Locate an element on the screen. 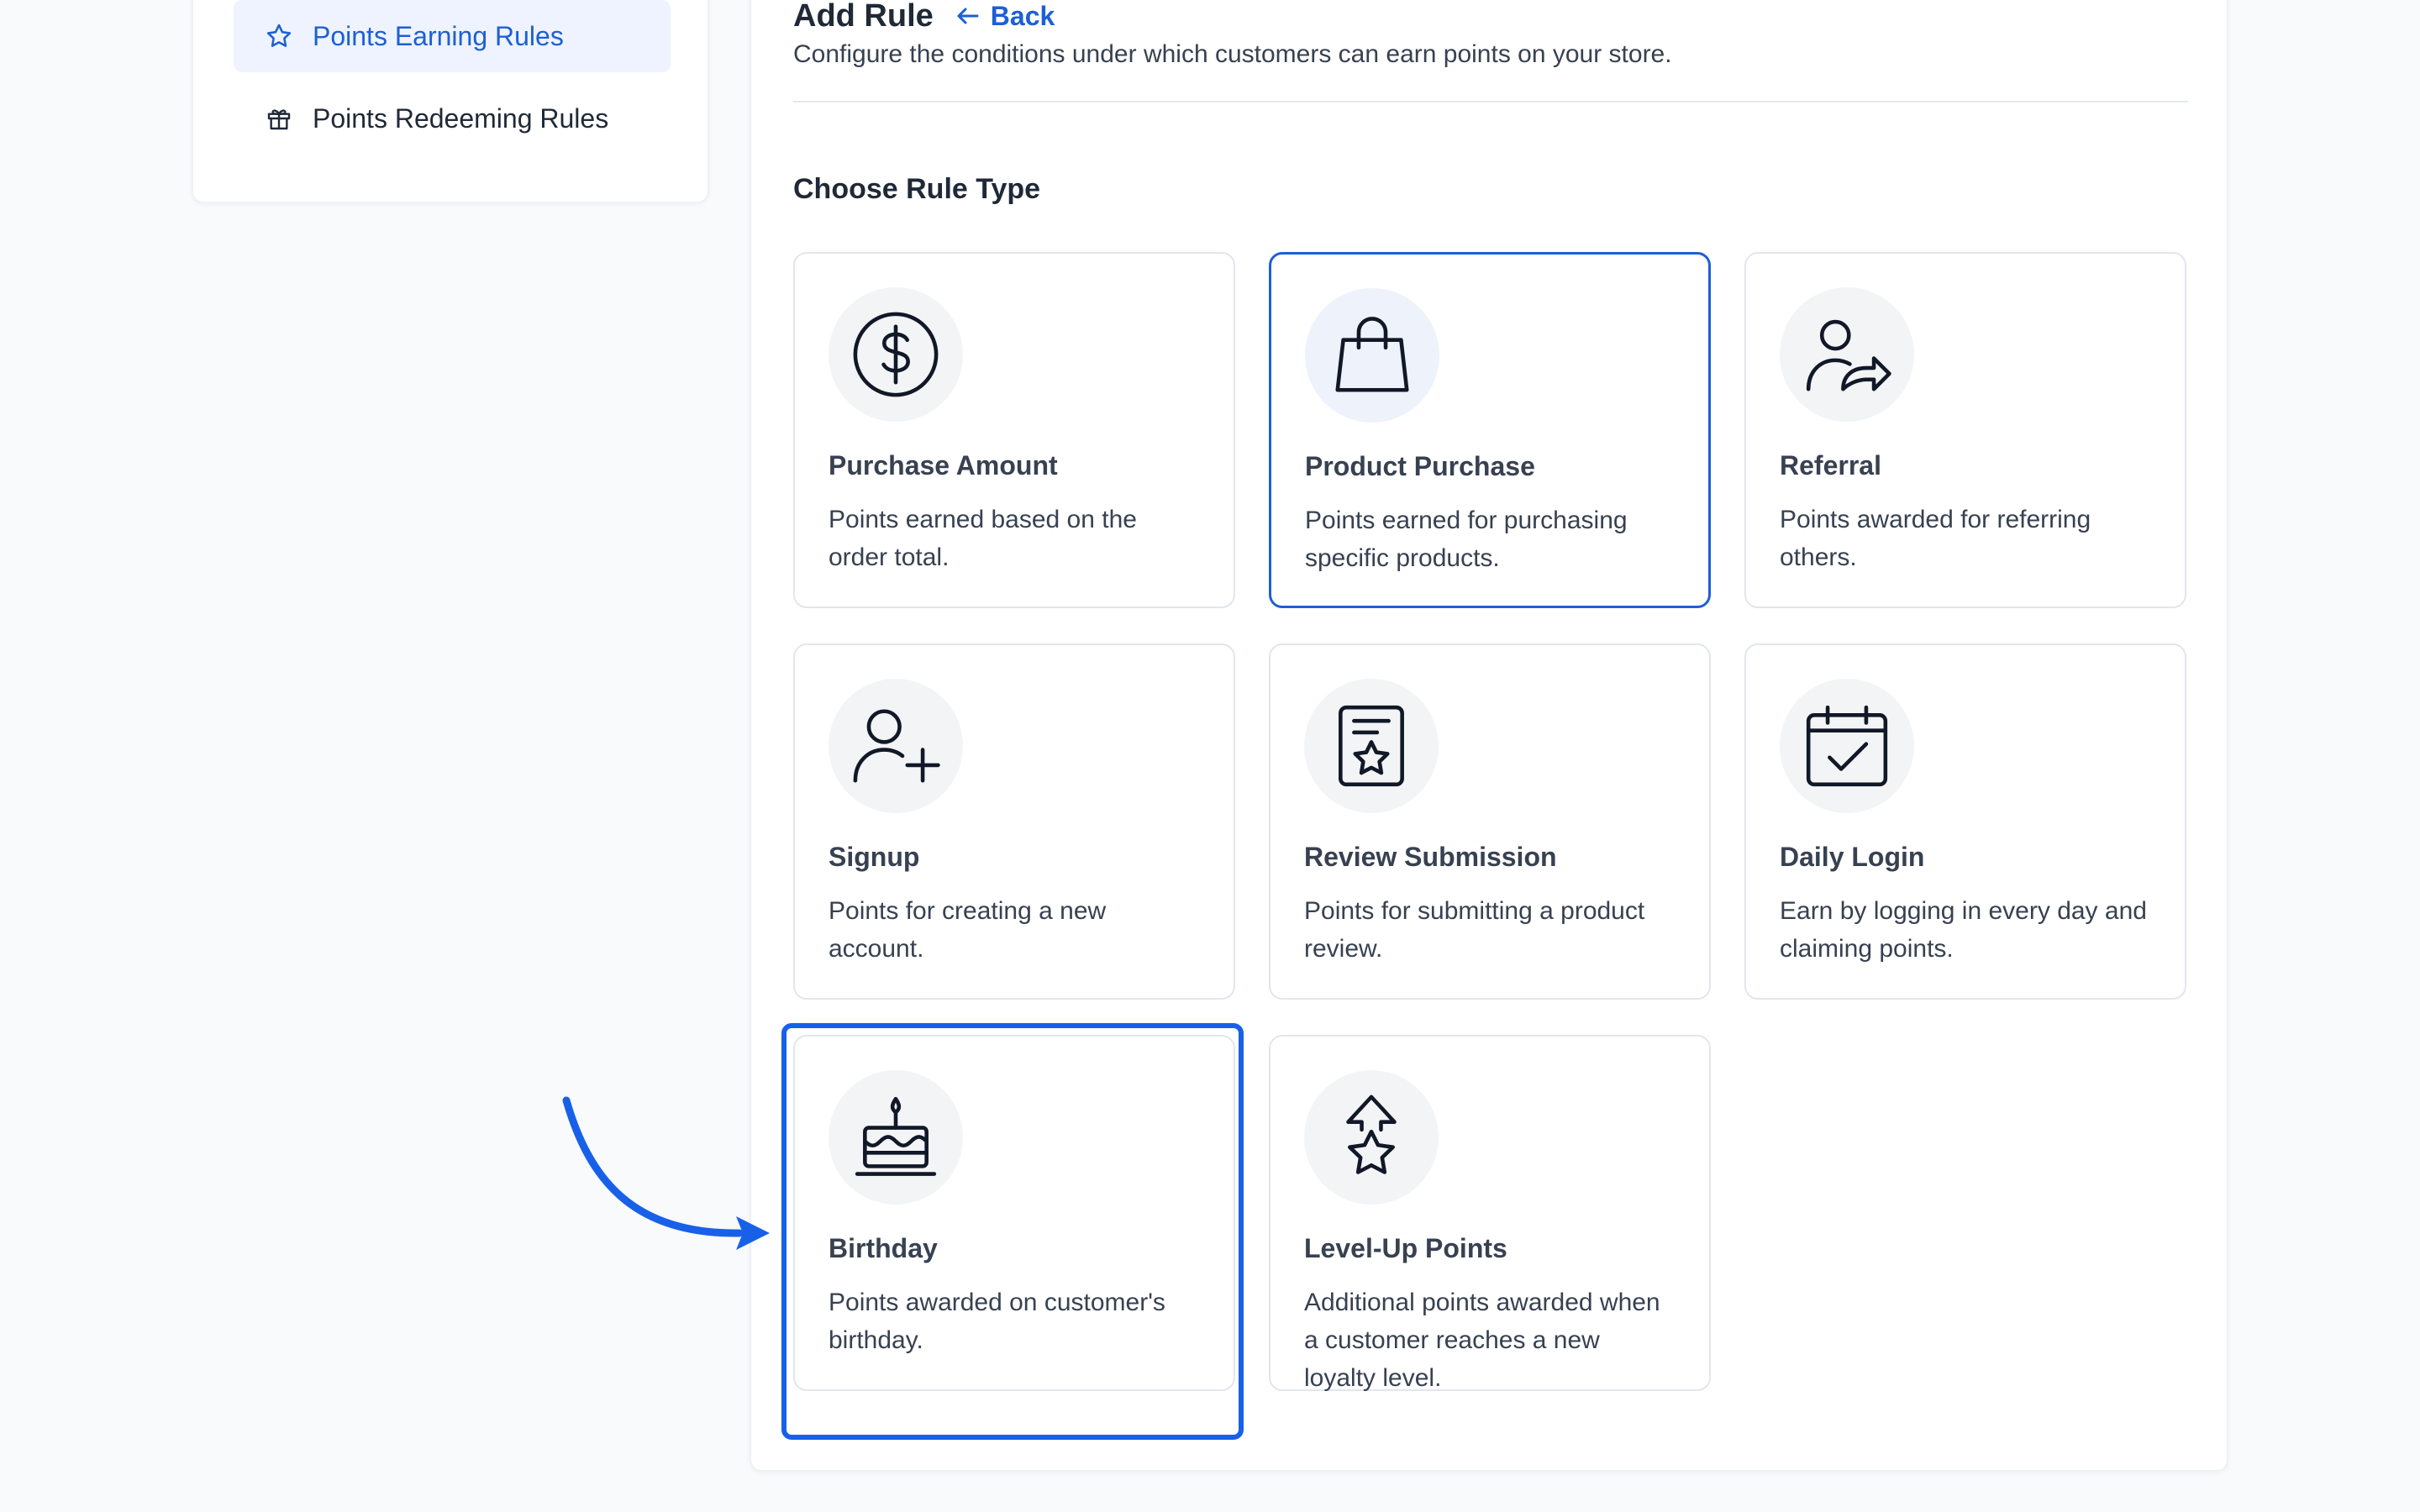  section-title: Choose Rule Type is located at coordinates (917, 189).